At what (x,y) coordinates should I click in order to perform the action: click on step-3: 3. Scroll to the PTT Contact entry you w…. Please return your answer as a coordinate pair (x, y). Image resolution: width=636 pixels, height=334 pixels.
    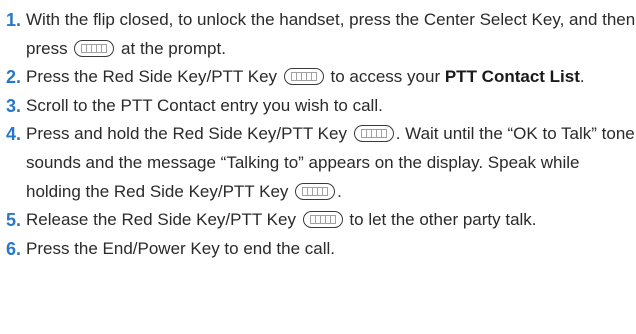
    Looking at the image, I should click on (321, 106).